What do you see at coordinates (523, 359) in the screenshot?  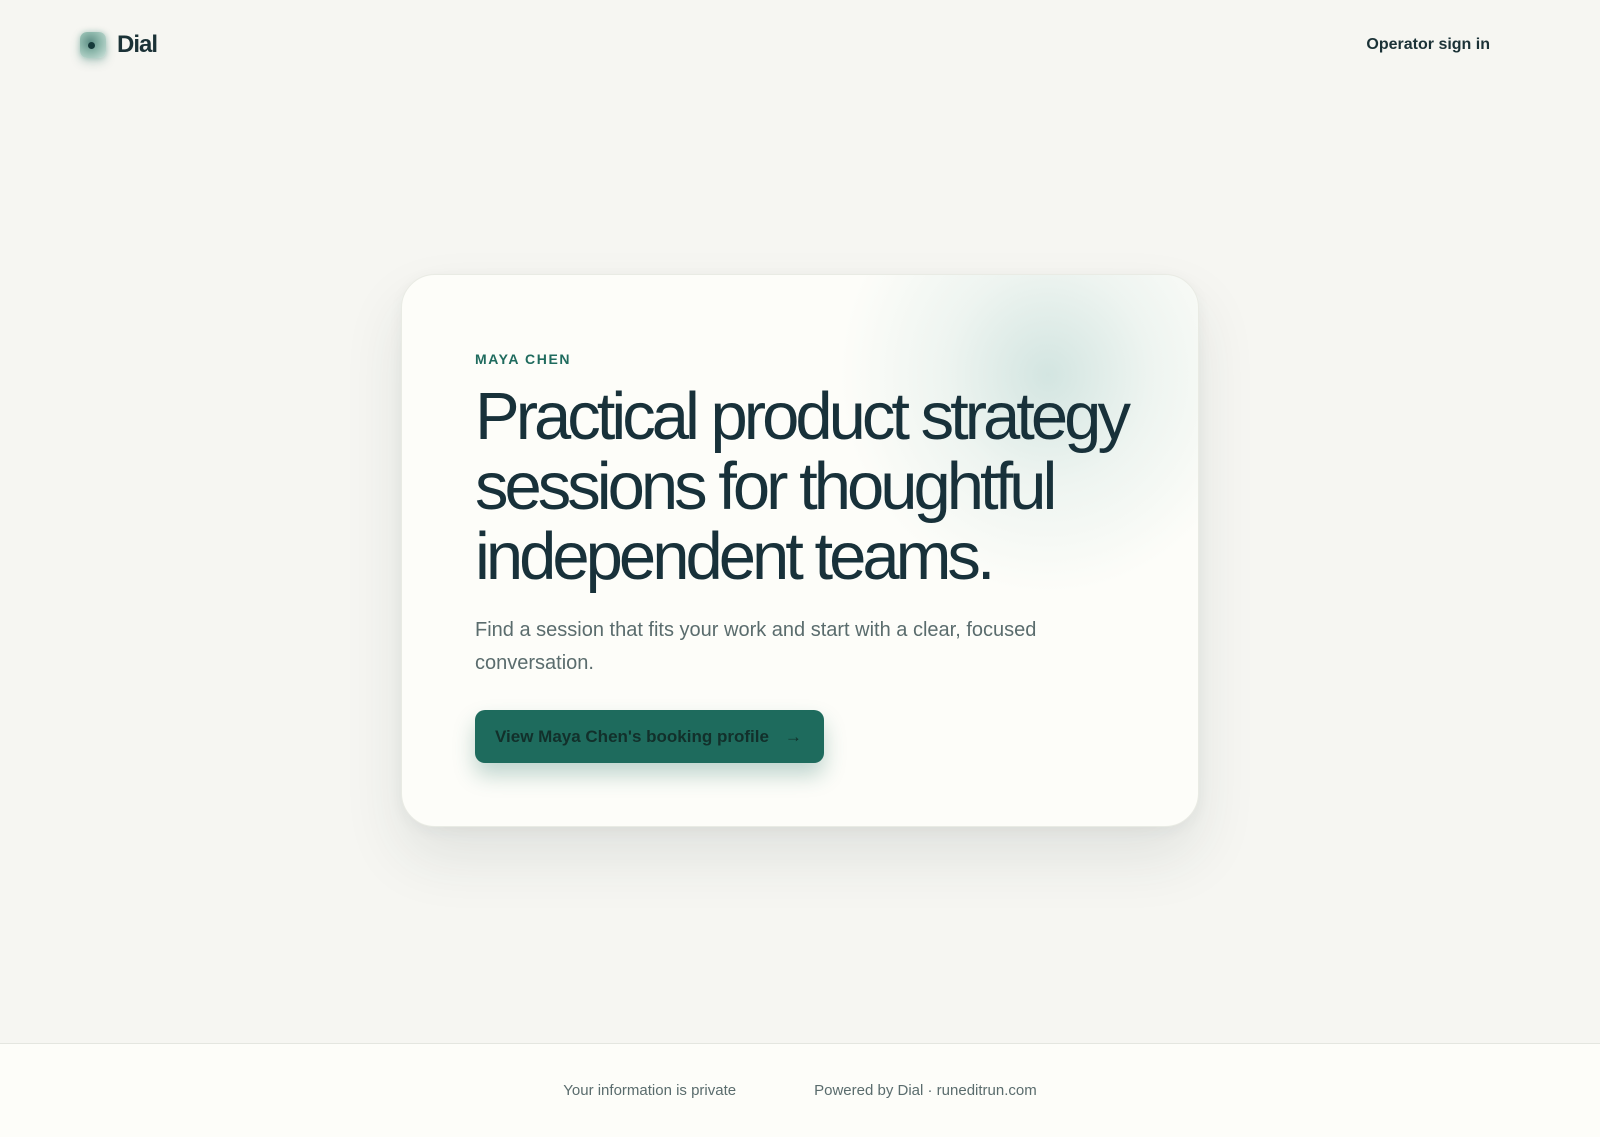 I see `host-name-eyebrow: MAYA CHEN` at bounding box center [523, 359].